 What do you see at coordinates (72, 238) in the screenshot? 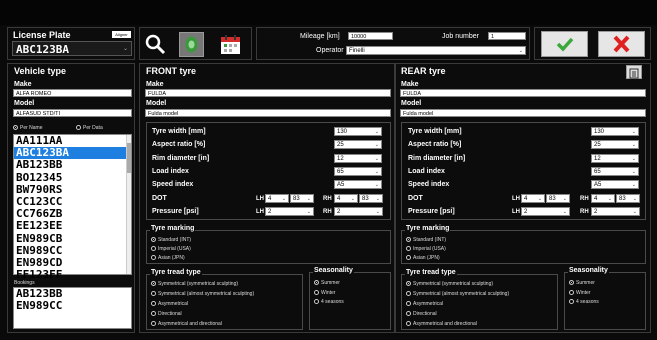
I see `list-item: EN989CB` at bounding box center [72, 238].